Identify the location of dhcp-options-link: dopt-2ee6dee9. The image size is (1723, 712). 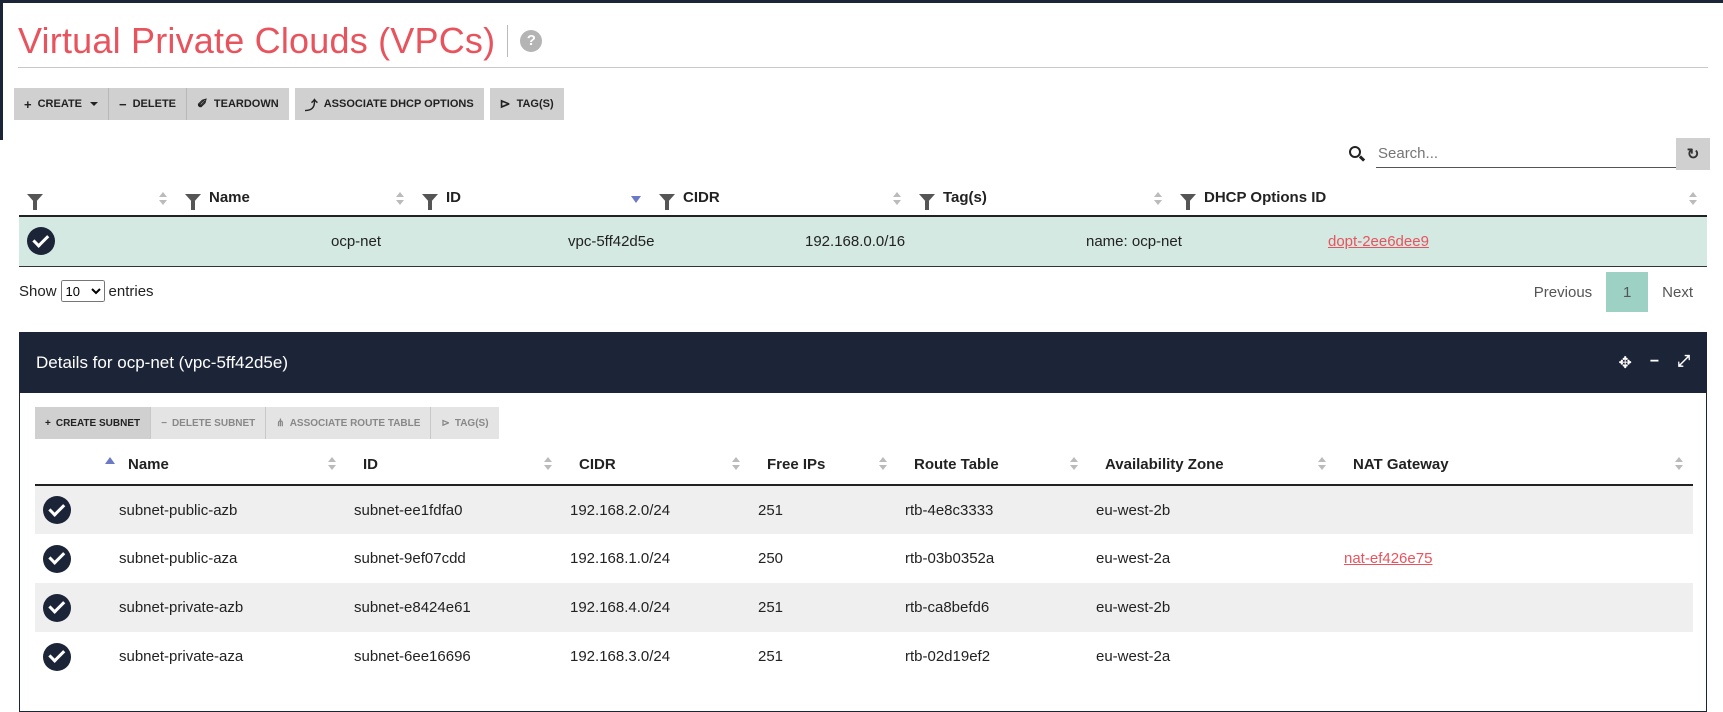
(1378, 241).